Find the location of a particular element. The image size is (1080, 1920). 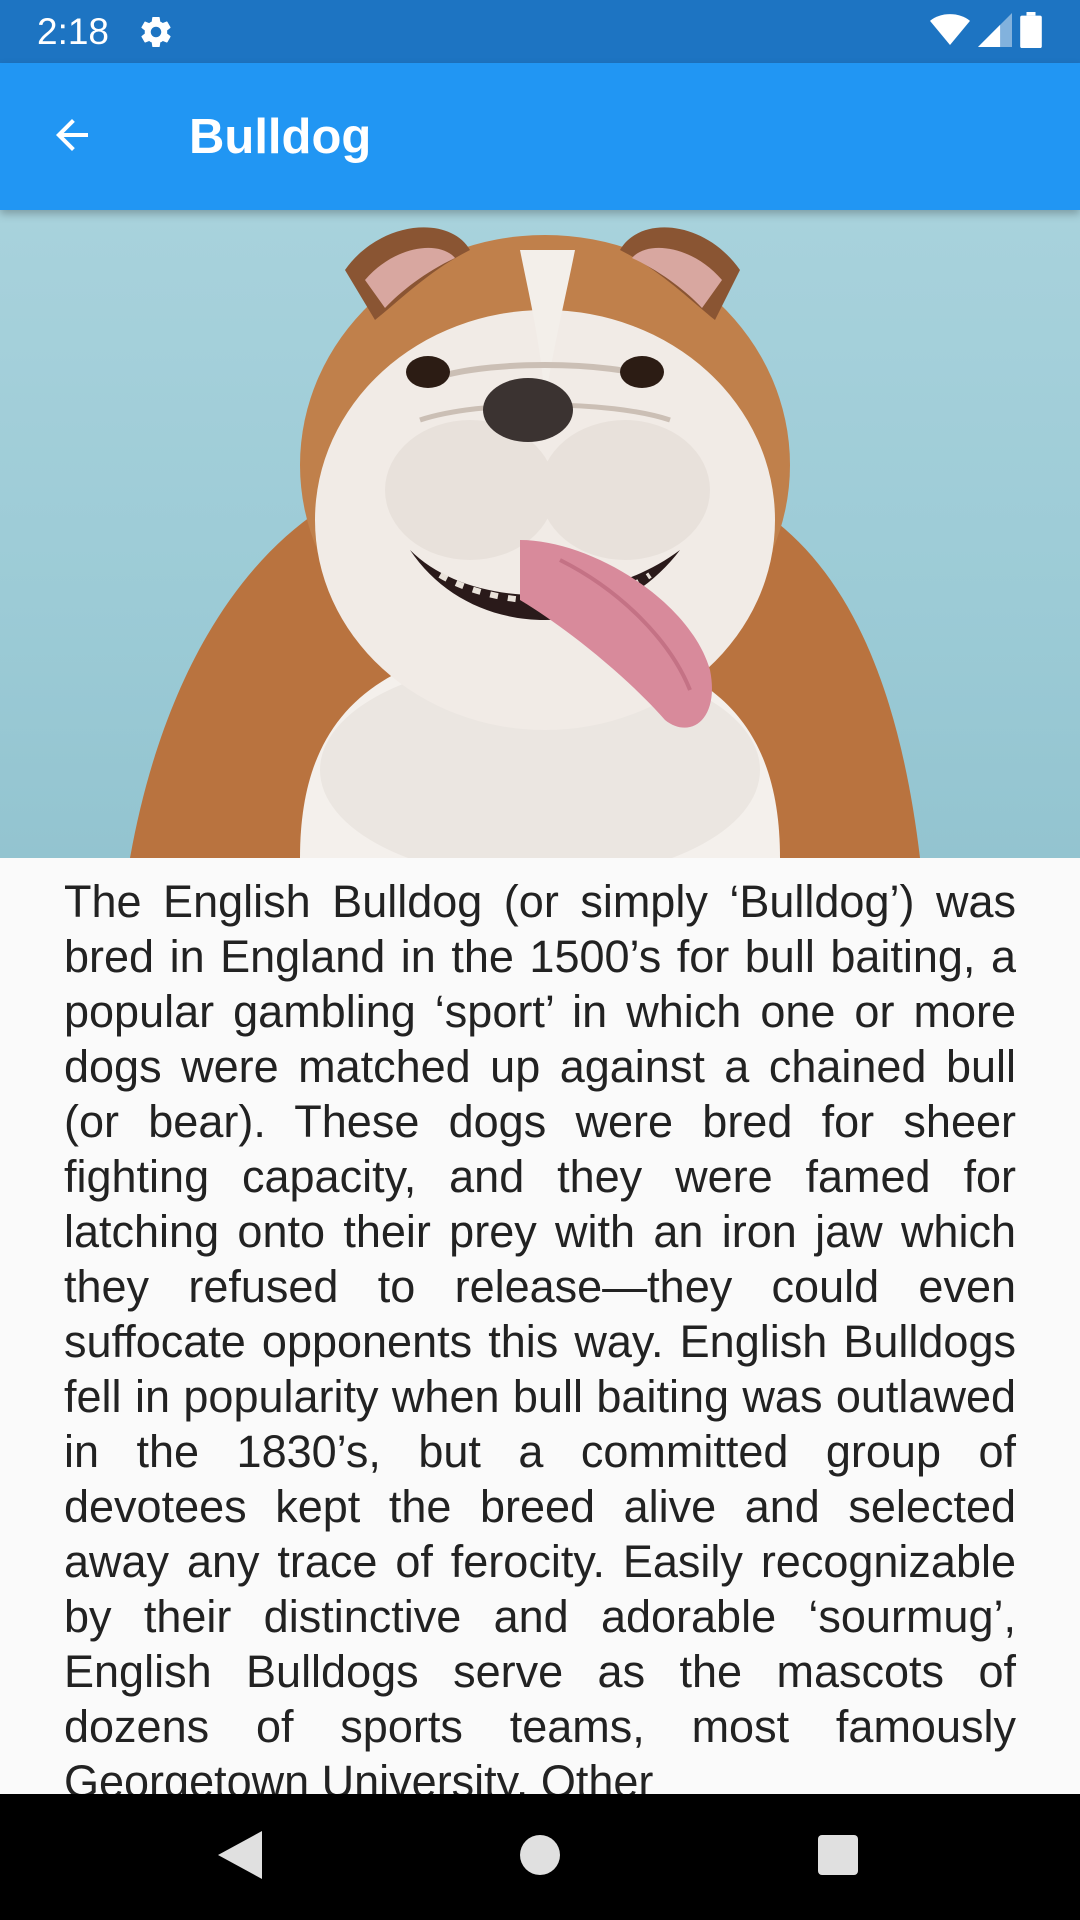

back-button is located at coordinates (72, 137).